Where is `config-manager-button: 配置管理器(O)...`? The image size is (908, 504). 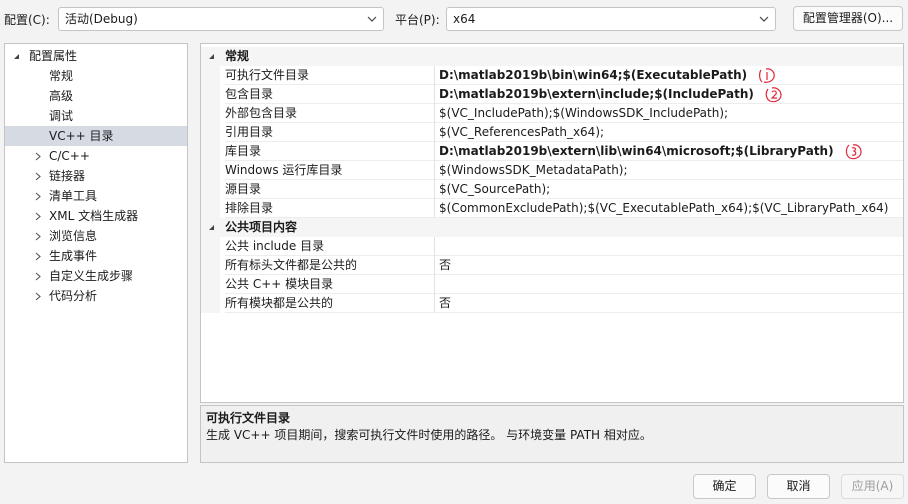
config-manager-button: 配置管理器(O)... is located at coordinates (848, 18).